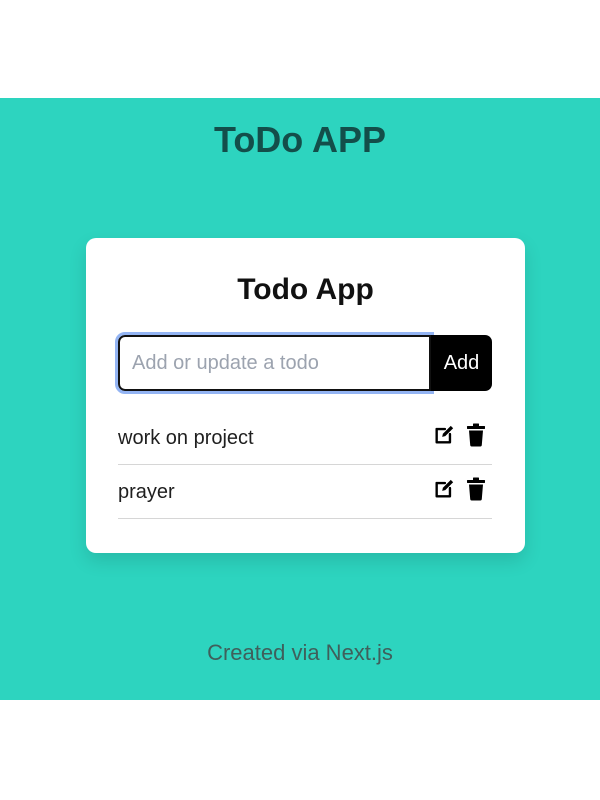  Describe the element at coordinates (274, 363) in the screenshot. I see `todo-input` at that location.